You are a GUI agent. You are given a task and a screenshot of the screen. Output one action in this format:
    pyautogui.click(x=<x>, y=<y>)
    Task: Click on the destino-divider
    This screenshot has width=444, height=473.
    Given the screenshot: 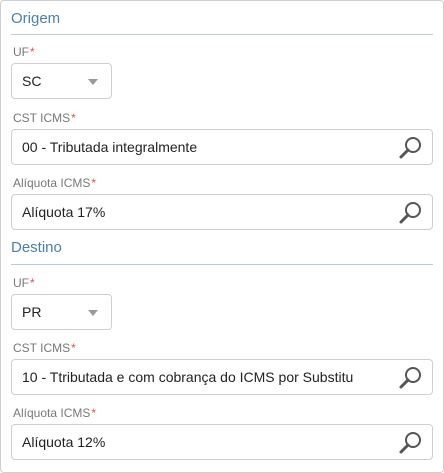 What is the action you would take?
    pyautogui.click(x=222, y=264)
    